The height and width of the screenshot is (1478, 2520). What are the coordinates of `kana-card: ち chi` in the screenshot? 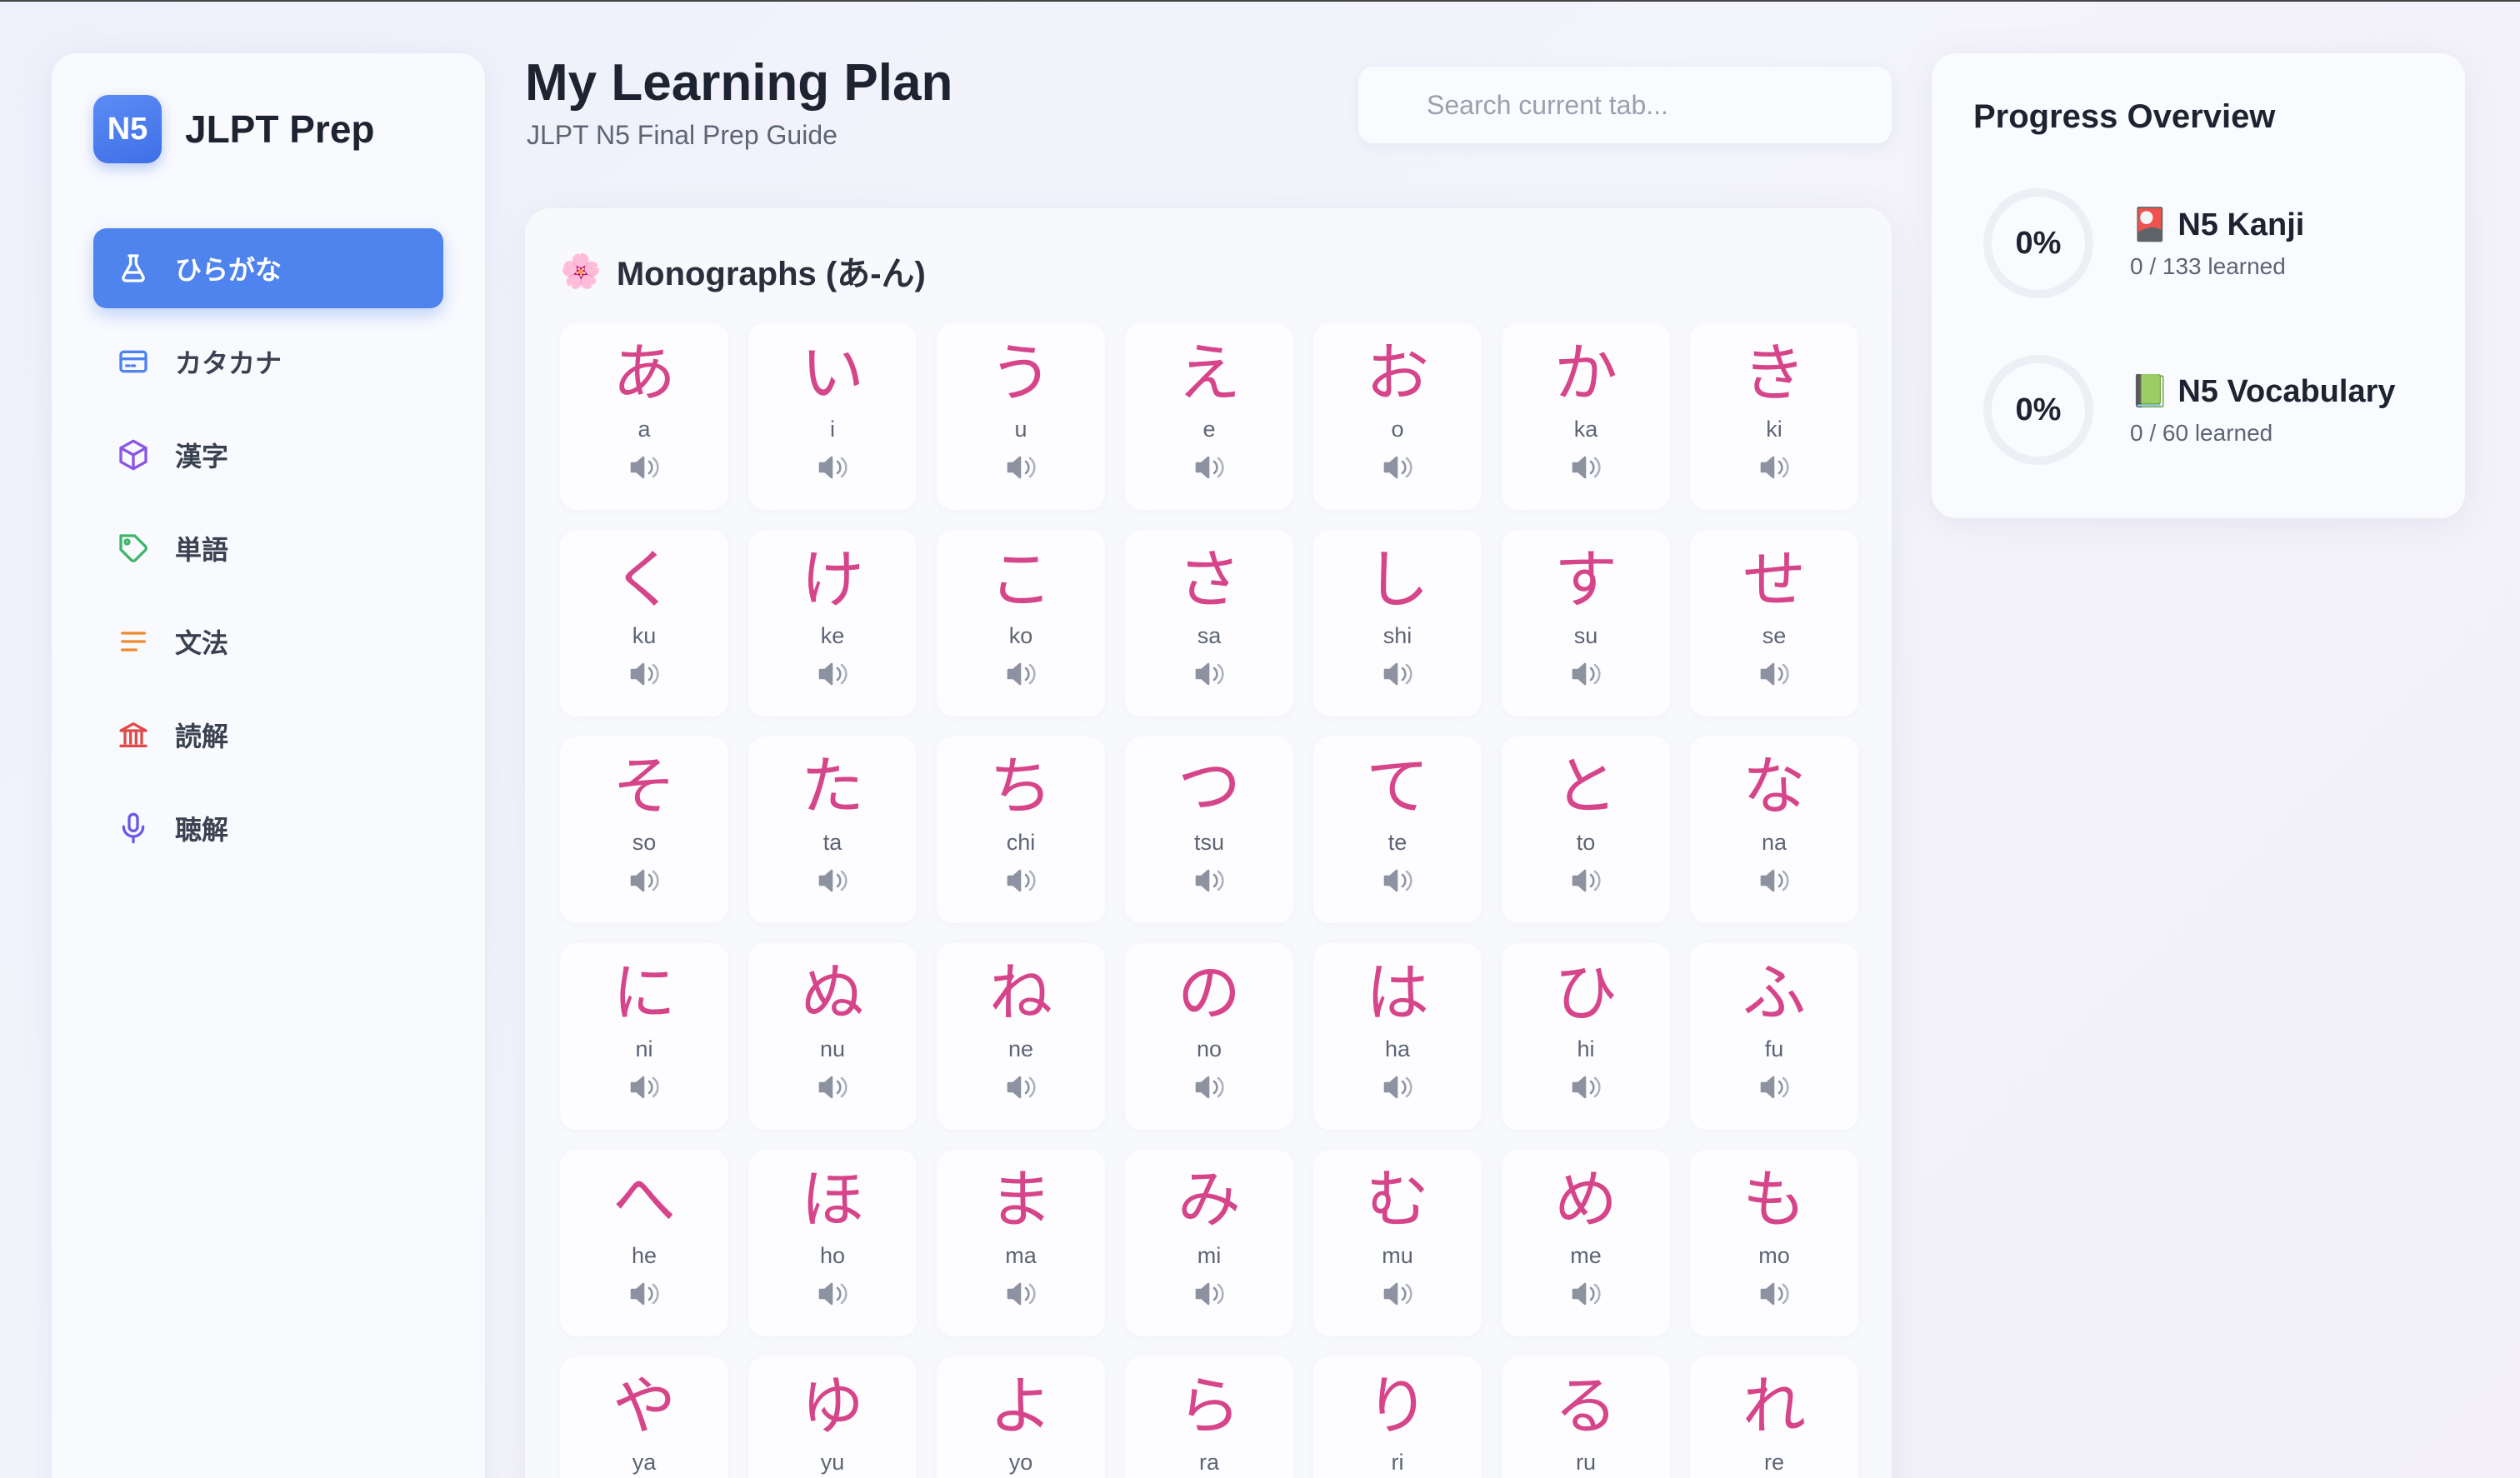 It's located at (1021, 830).